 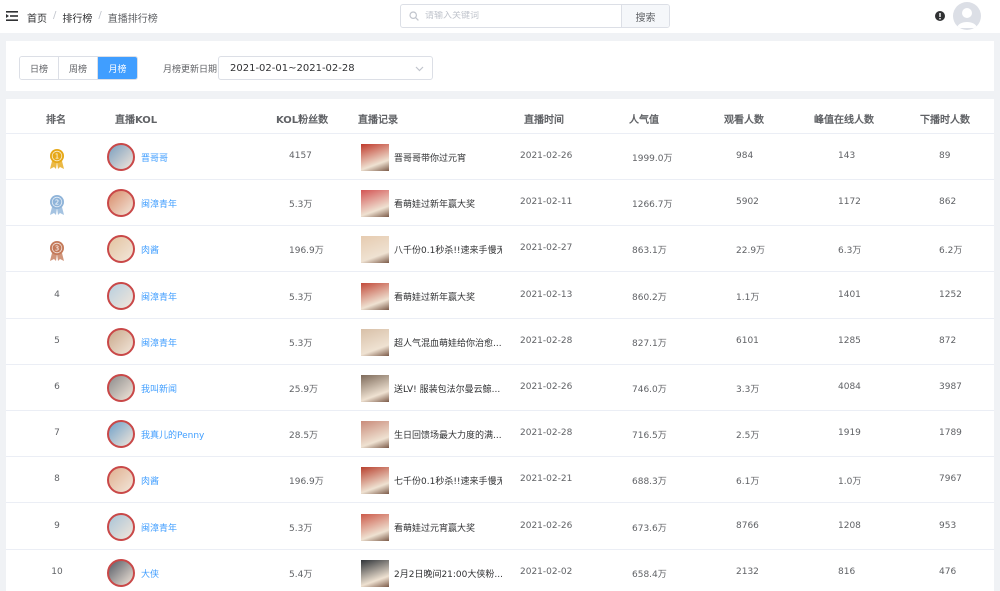 I want to click on live-record-title: 晋哥哥带你过元宵, so click(x=448, y=157).